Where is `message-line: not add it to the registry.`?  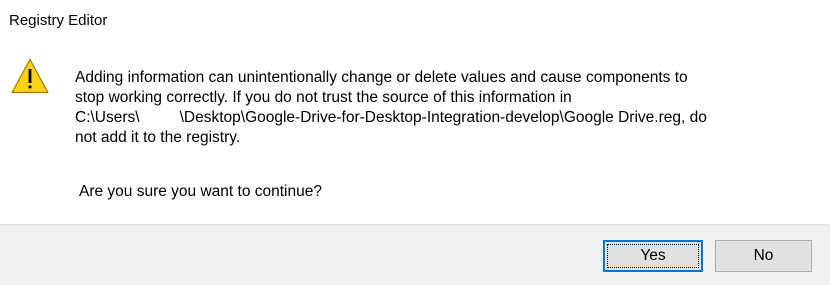 message-line: not add it to the registry. is located at coordinates (158, 137).